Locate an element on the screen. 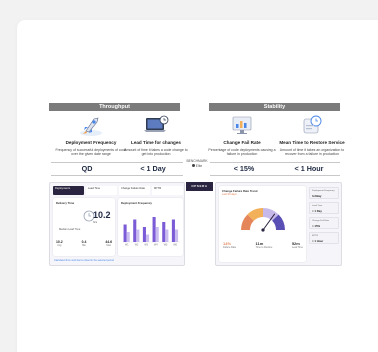 Image resolution: width=378 pixels, height=352 pixels. panel-title: Deployment Frequency is located at coordinates (136, 203).